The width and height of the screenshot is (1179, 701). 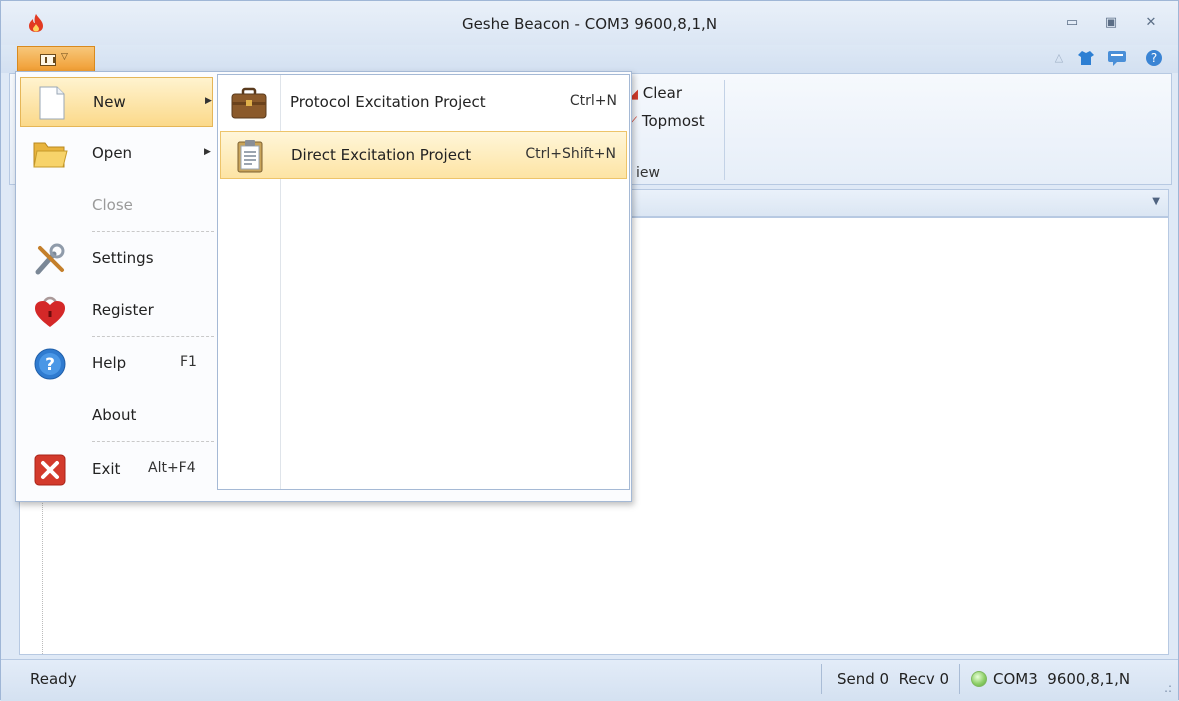 I want to click on title-bar: Geshe Beacon - COM3 9600,8,1,N ▭ ▣ ✕, so click(x=589, y=23).